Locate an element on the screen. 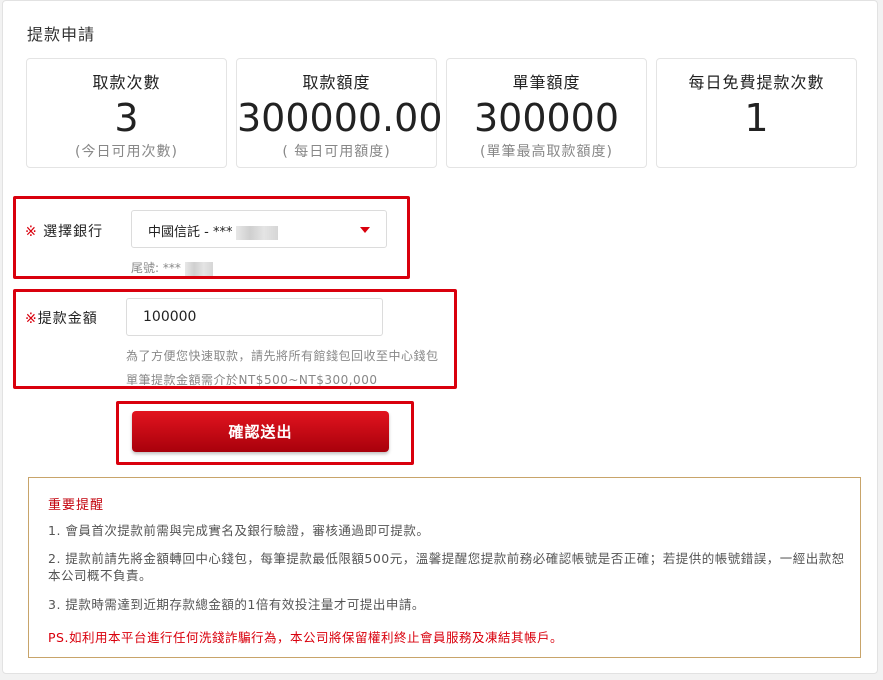  bank-label-text: 選擇銀行 is located at coordinates (70, 232).